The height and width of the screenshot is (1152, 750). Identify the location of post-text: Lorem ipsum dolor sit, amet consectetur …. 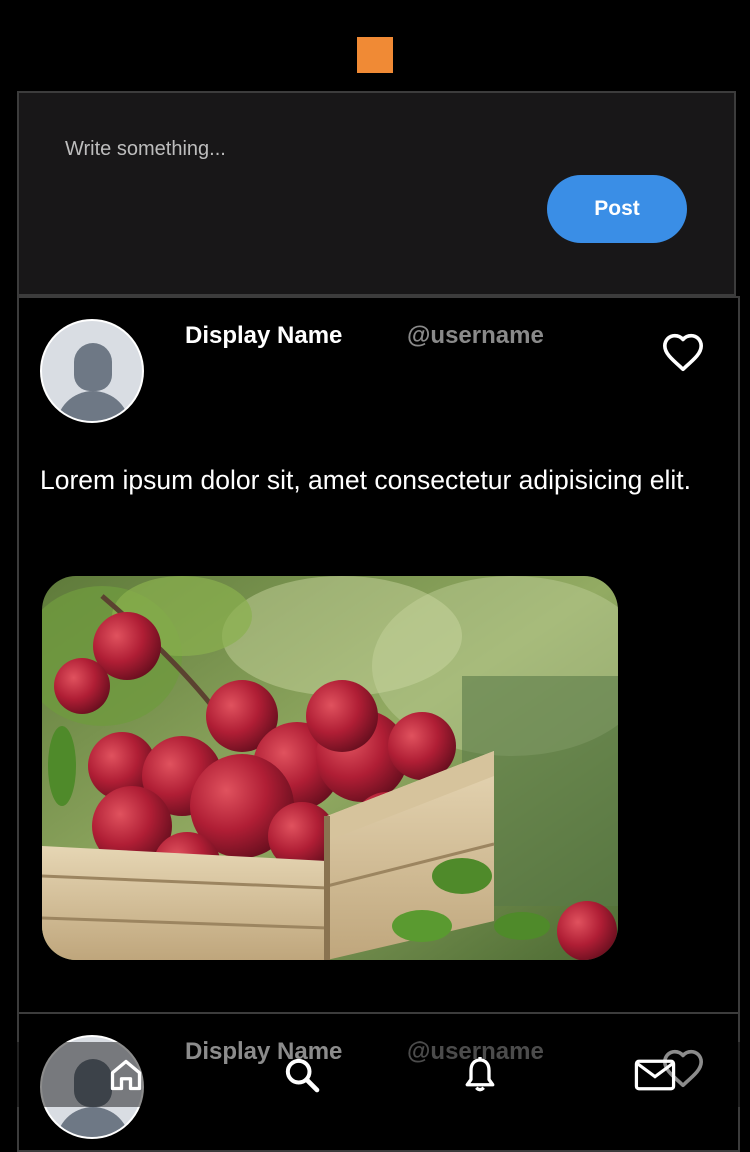
(366, 480).